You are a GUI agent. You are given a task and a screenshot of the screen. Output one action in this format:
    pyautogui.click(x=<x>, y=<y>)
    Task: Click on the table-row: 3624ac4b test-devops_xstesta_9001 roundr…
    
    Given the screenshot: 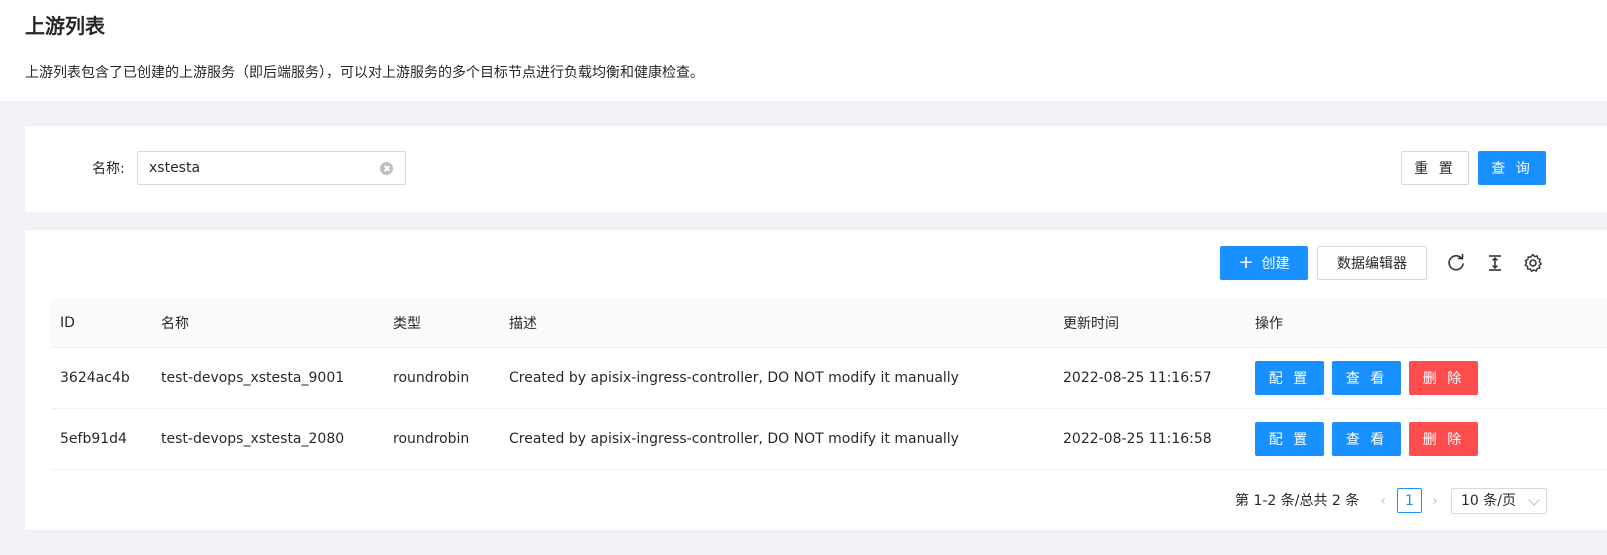 What is the action you would take?
    pyautogui.click(x=829, y=378)
    